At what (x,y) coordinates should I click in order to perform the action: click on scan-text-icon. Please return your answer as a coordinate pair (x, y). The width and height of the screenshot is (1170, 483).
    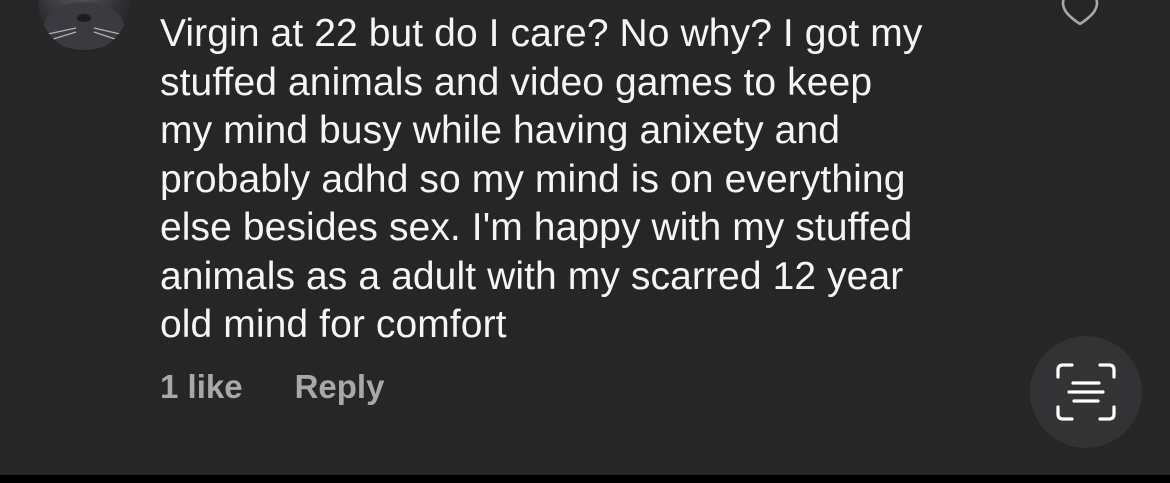
    Looking at the image, I should click on (1086, 392).